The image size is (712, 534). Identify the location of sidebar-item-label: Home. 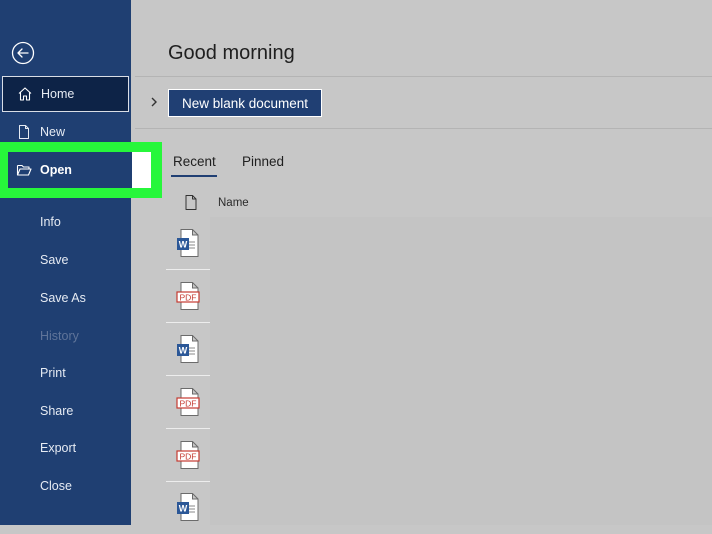
(58, 94).